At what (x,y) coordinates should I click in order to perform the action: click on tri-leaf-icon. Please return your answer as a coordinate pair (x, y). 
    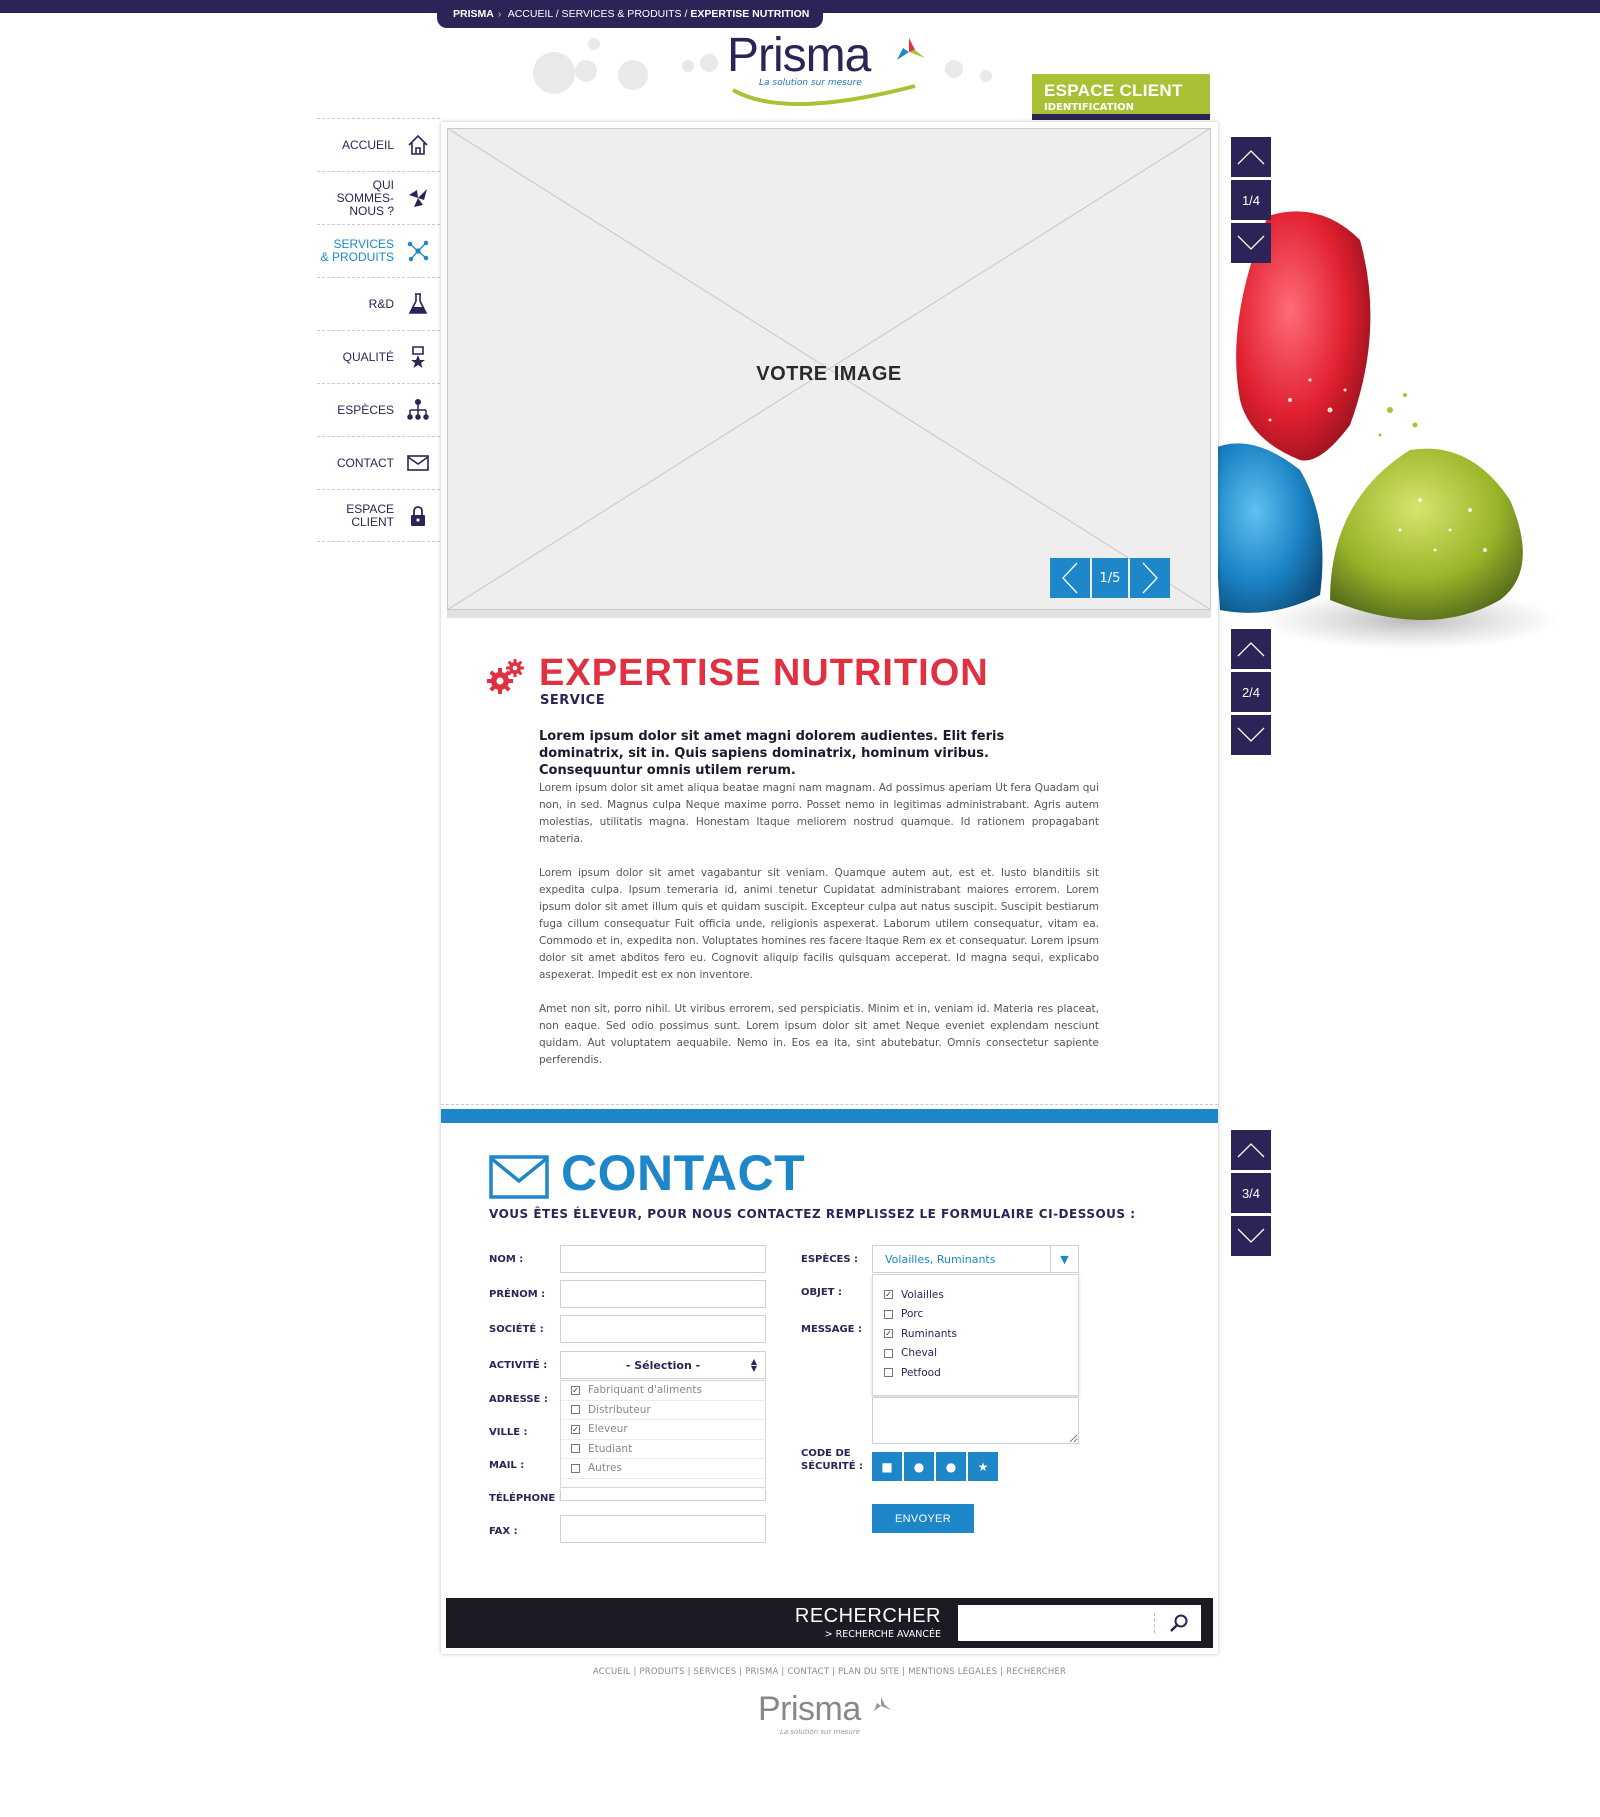
    Looking at the image, I should click on (418, 198).